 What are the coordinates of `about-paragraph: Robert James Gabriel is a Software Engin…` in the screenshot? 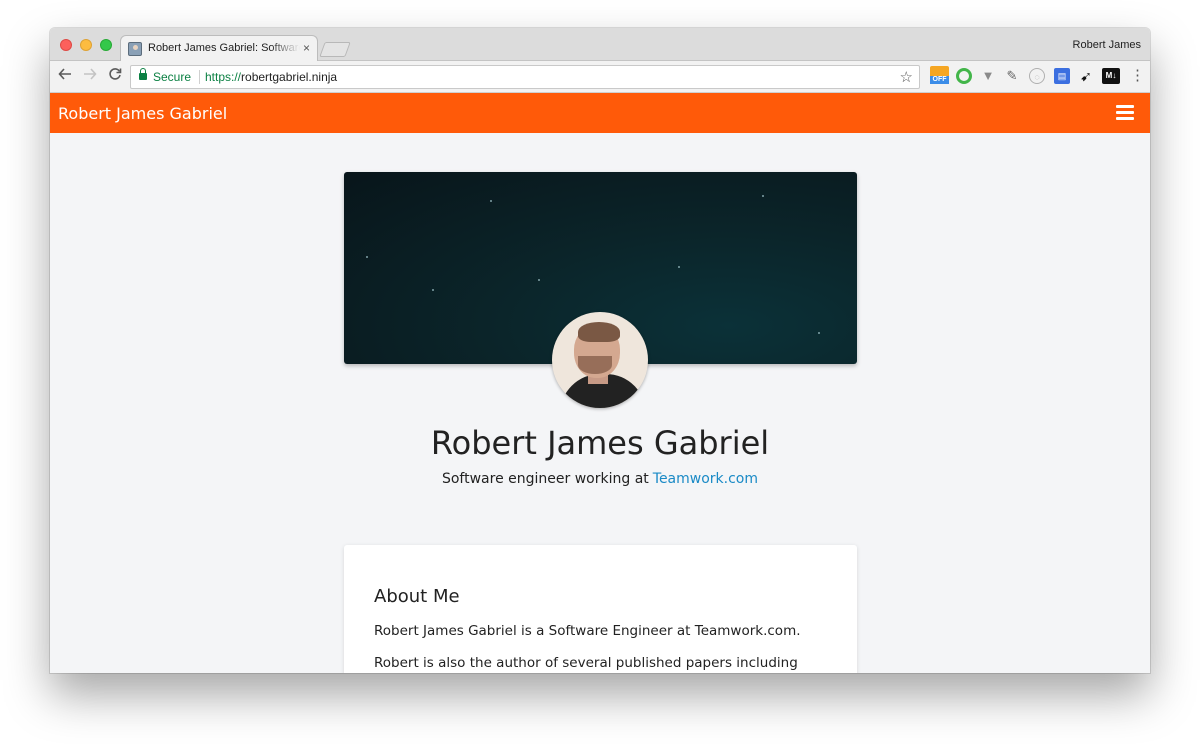 It's located at (587, 631).